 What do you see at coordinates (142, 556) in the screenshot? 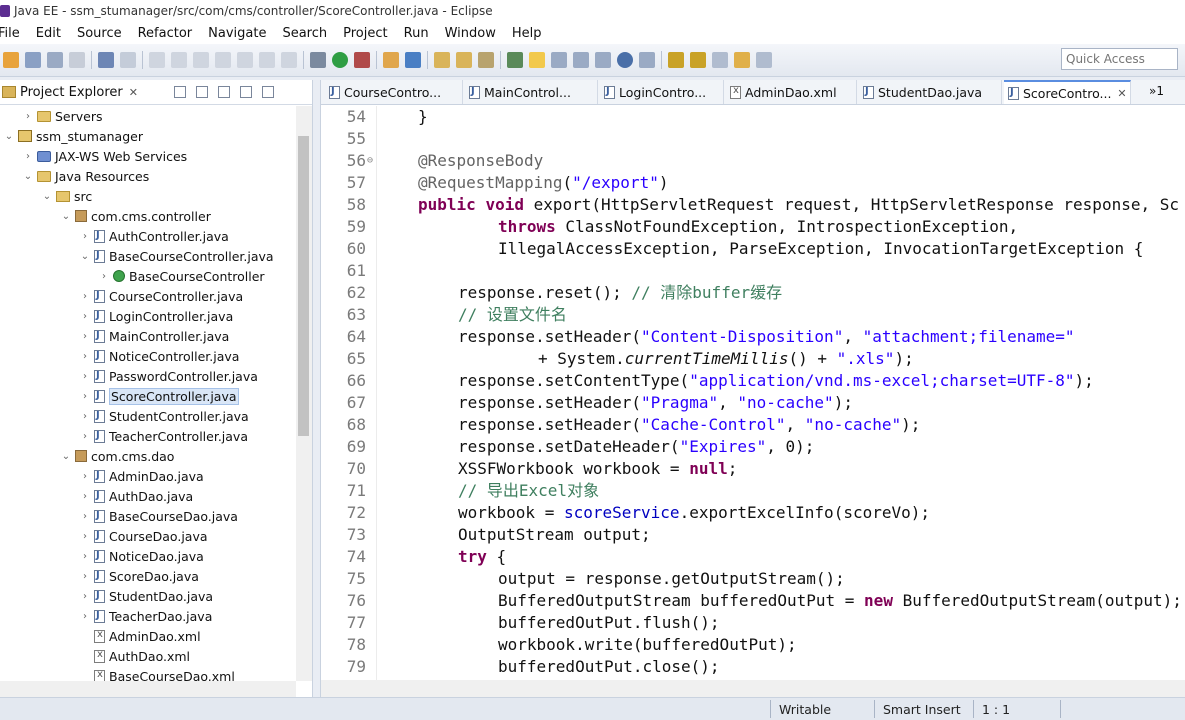
I see `tree-item: › NoticeDao.java` at bounding box center [142, 556].